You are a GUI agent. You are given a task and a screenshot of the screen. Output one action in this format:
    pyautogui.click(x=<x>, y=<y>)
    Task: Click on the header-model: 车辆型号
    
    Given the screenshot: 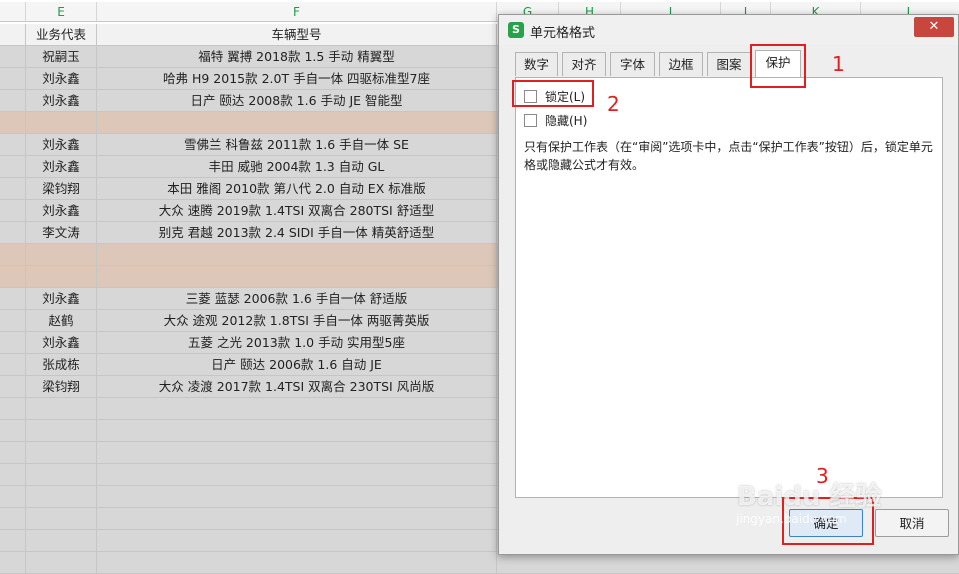 What is the action you would take?
    pyautogui.click(x=297, y=35)
    